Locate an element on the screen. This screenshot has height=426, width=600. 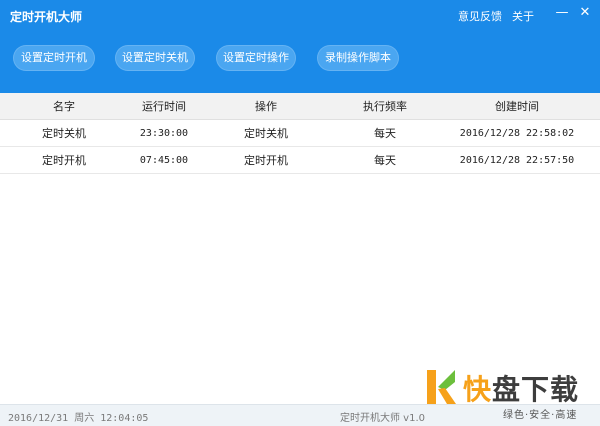
row-created: 2016/12/28 22:57:50 is located at coordinates (517, 160).